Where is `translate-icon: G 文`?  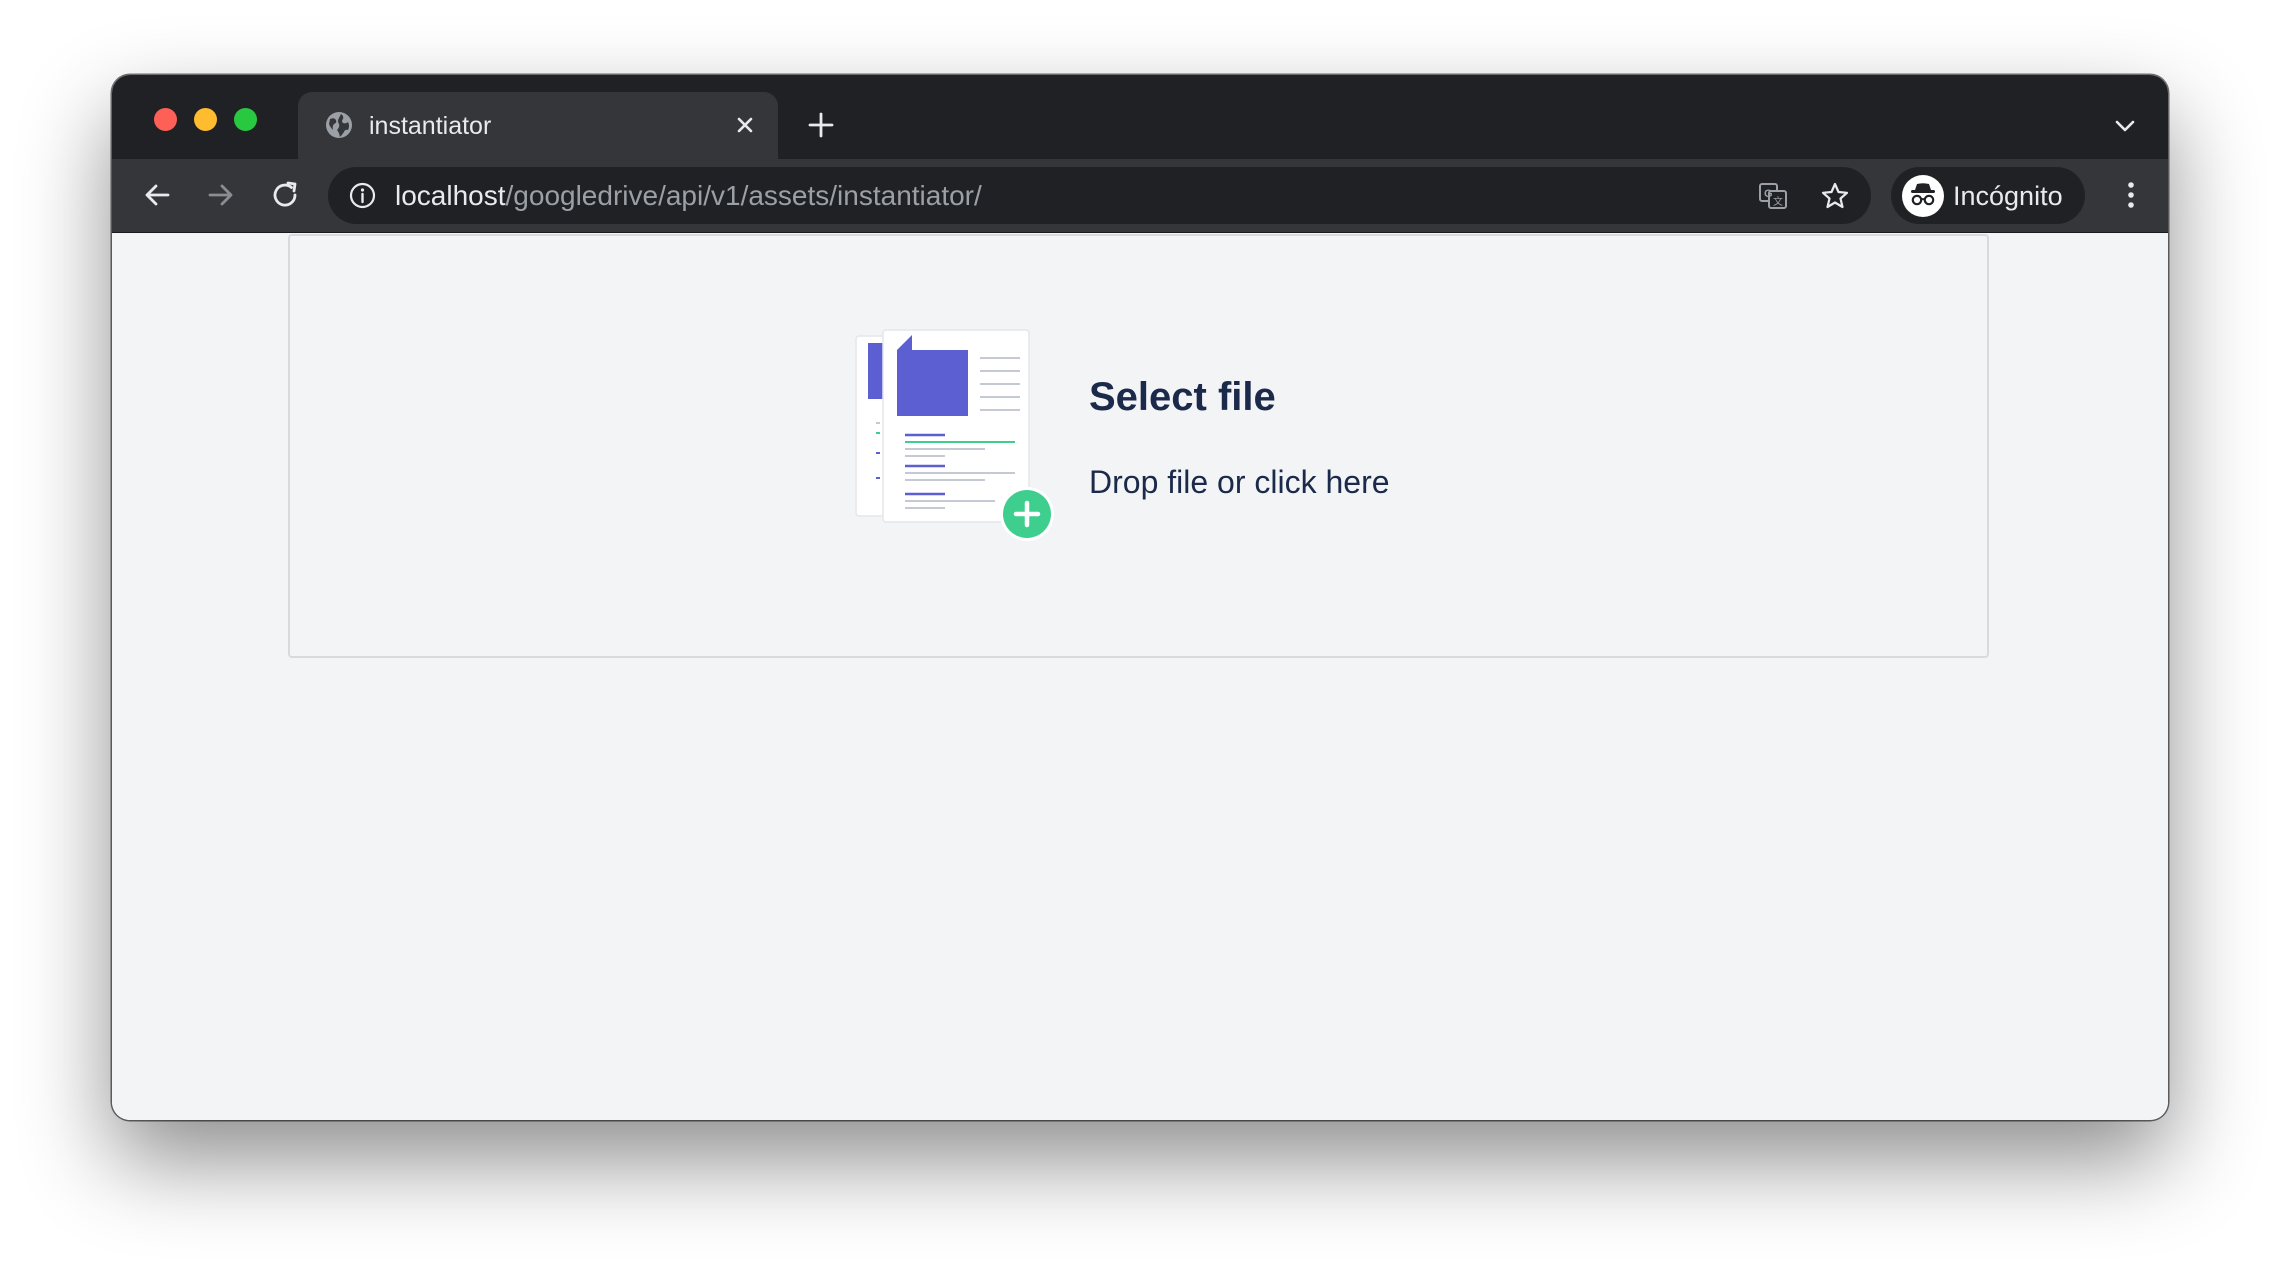 translate-icon: G 文 is located at coordinates (1773, 196).